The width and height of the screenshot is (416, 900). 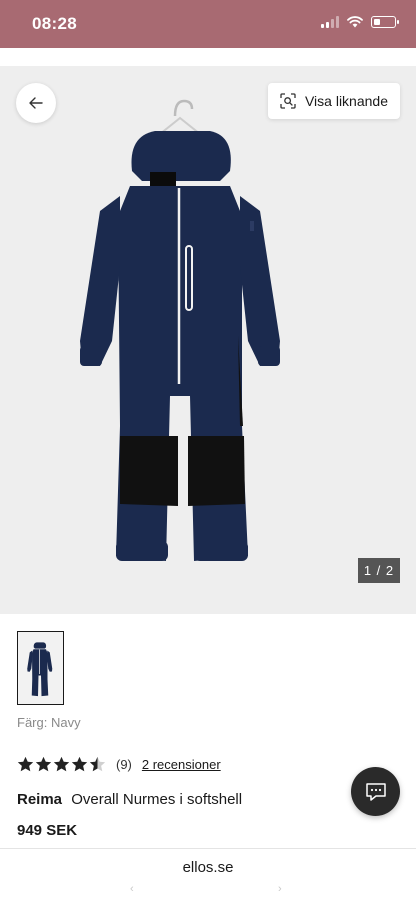 I want to click on arrow-left-icon, so click(x=36, y=103).